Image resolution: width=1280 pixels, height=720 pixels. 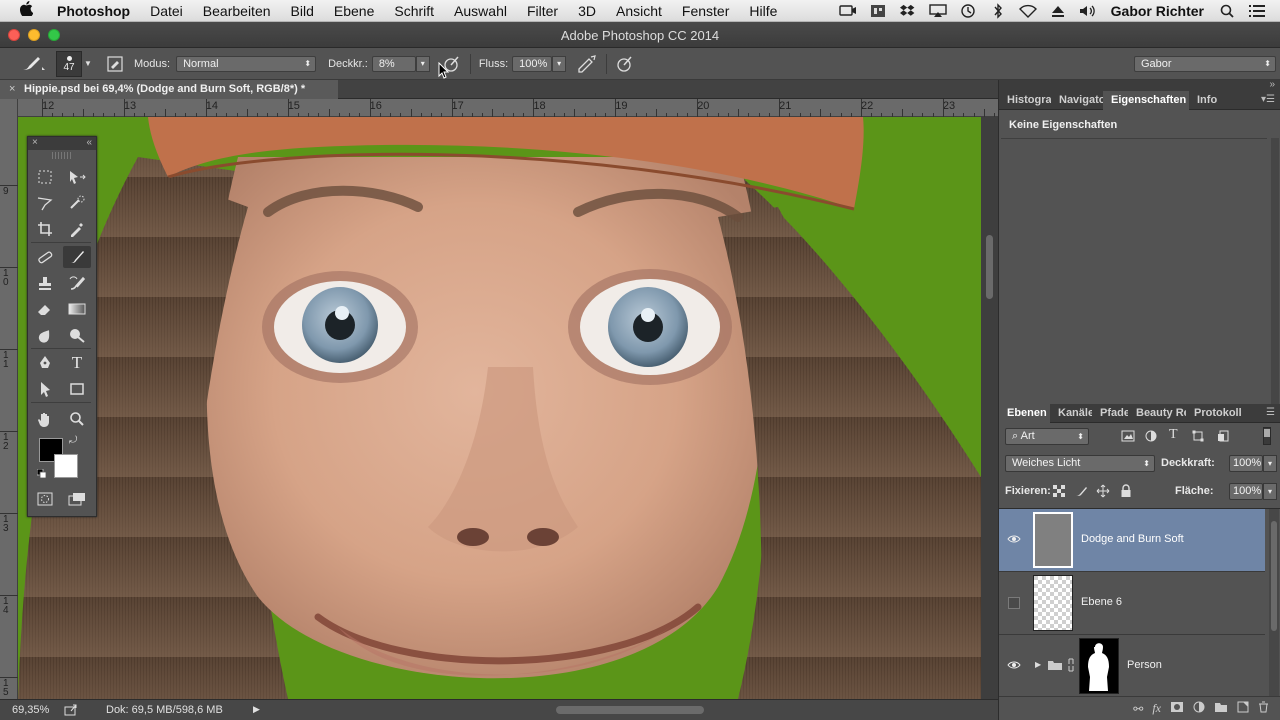 I want to click on new-layer-icon, so click(x=1243, y=708).